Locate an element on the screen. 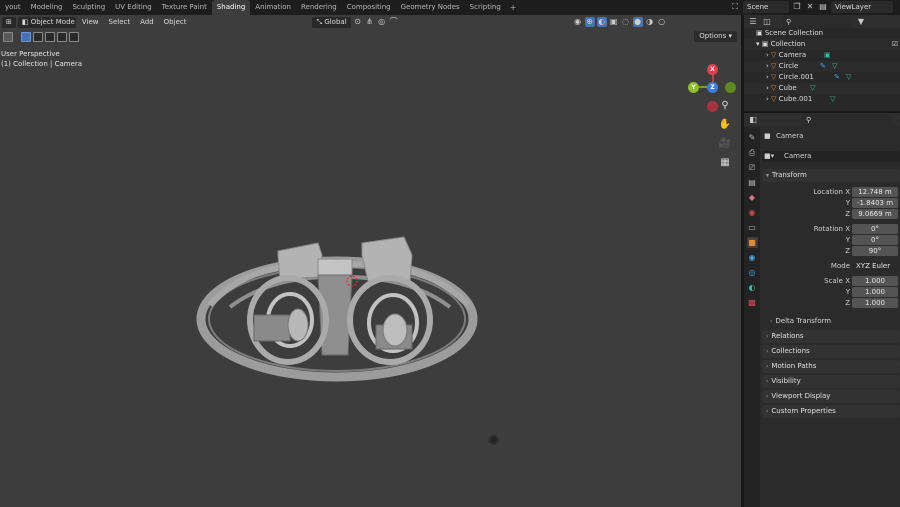 The width and height of the screenshot is (900, 507). physics-icon: ◐ is located at coordinates (752, 287).